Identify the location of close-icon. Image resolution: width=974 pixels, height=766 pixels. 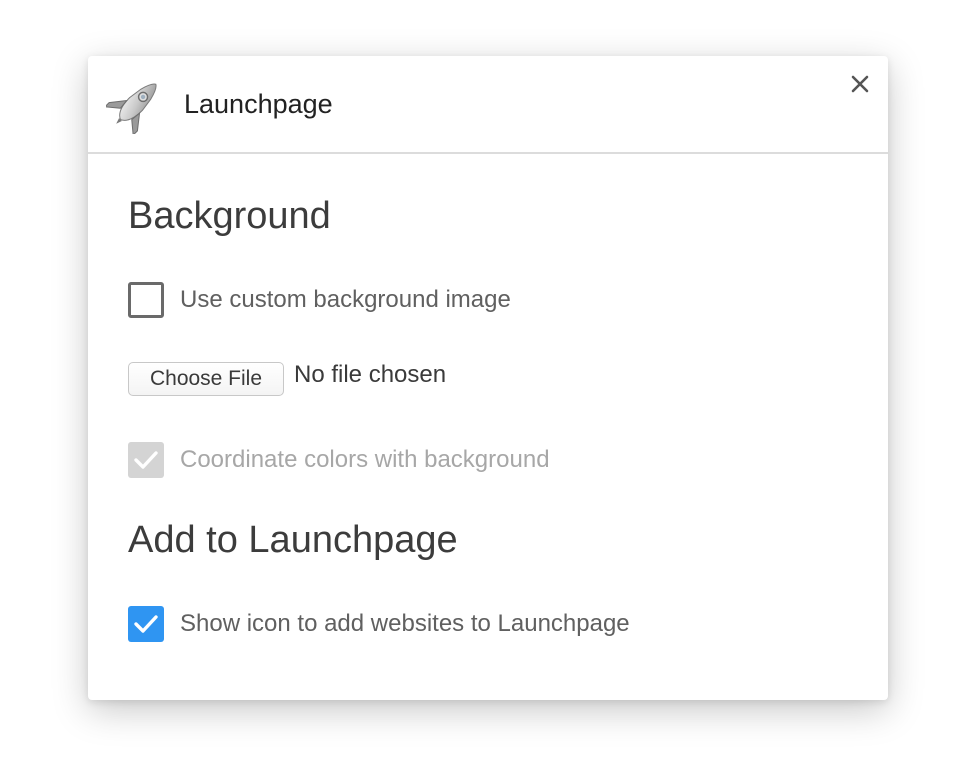
(860, 84).